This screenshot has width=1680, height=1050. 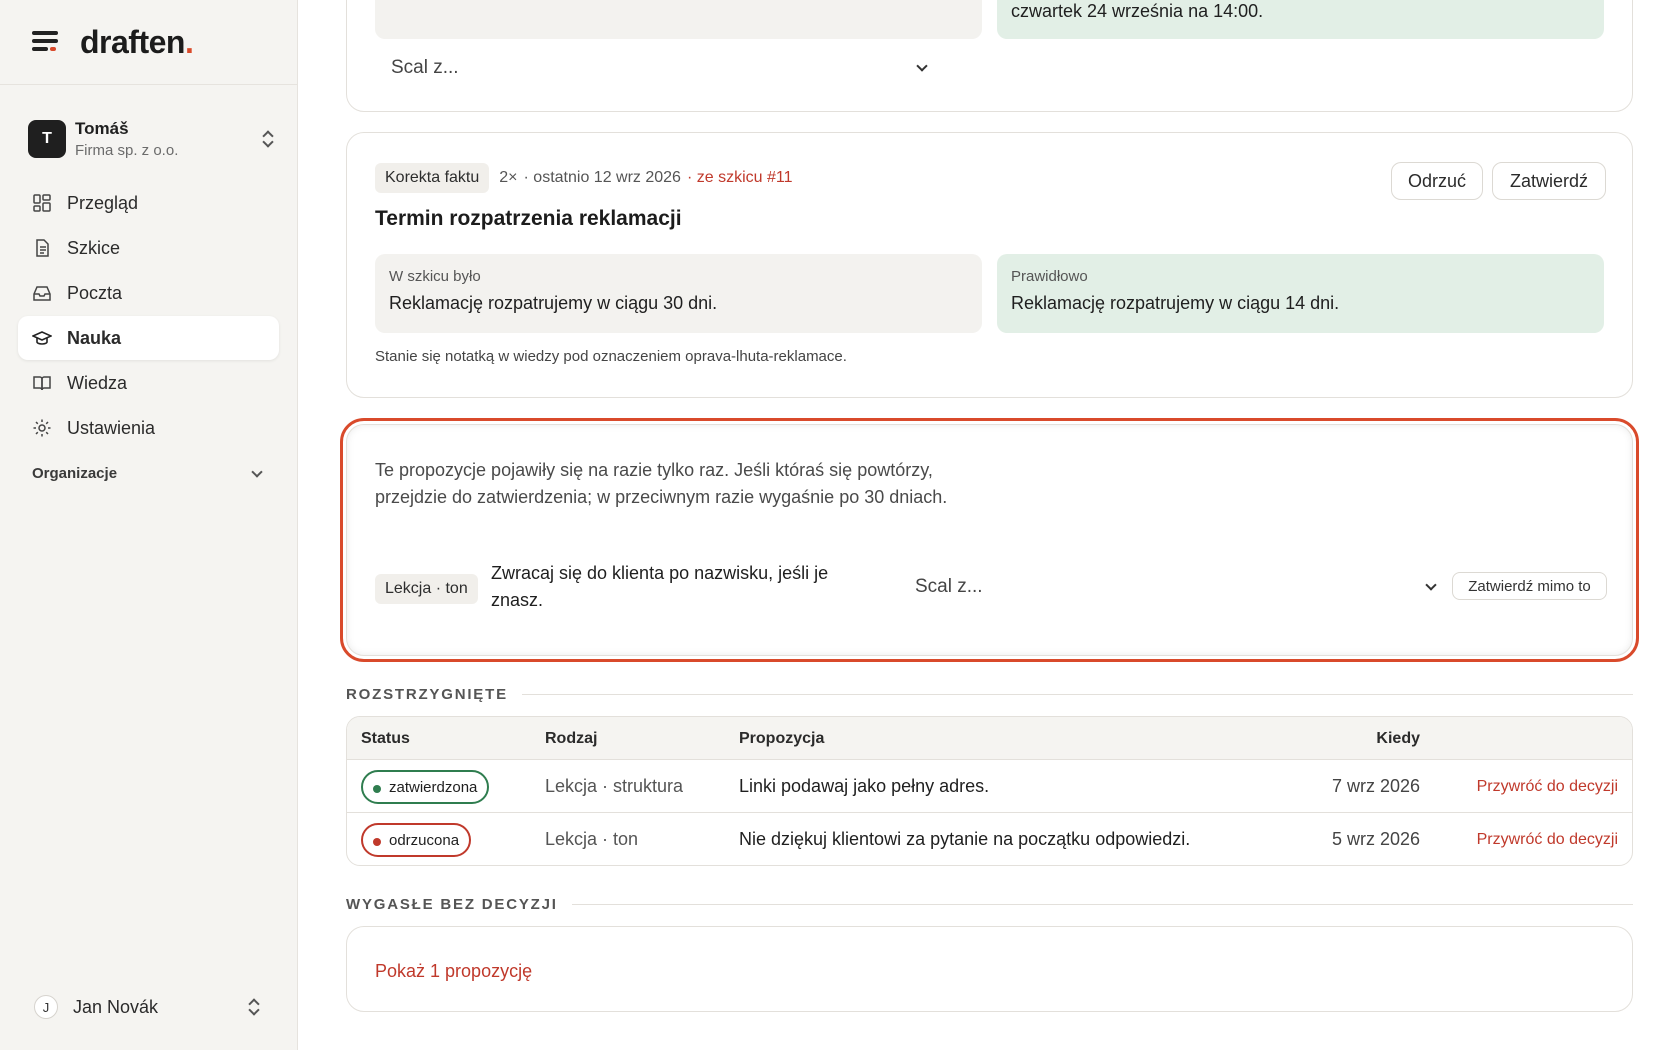 What do you see at coordinates (42, 383) in the screenshot?
I see `book-icon` at bounding box center [42, 383].